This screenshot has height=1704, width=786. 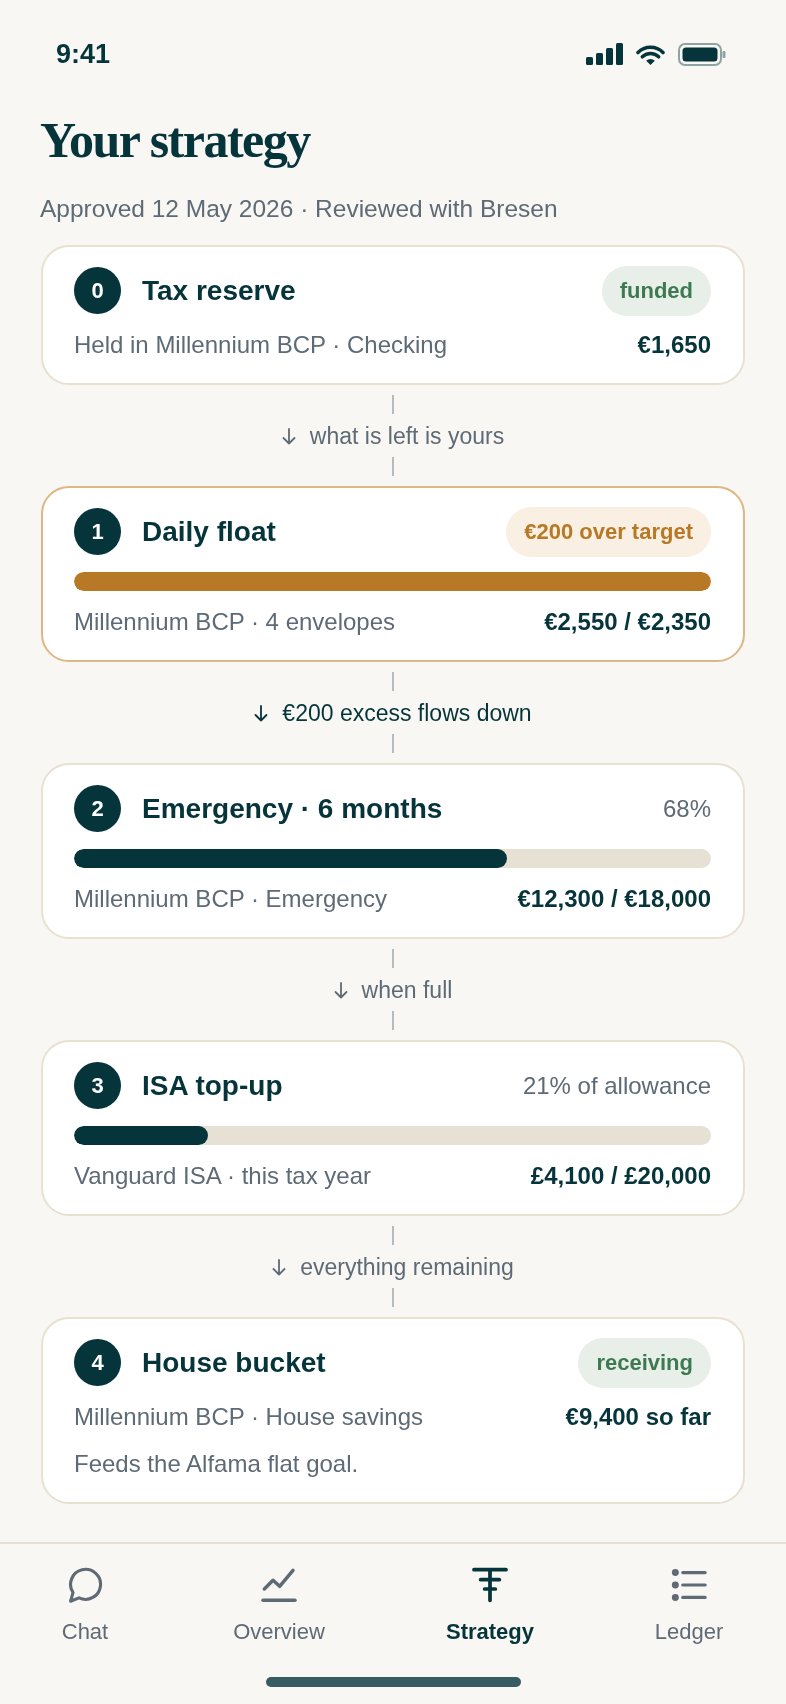 I want to click on progress-stat: 68%, so click(x=686, y=808).